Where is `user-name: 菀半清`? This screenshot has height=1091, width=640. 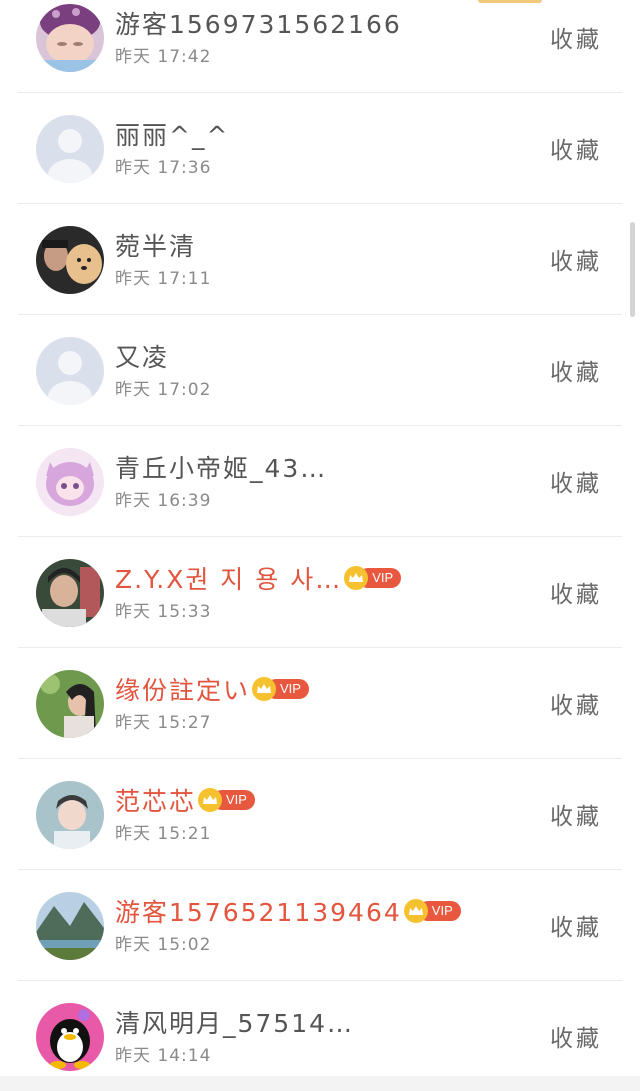 user-name: 菀半清 is located at coordinates (155, 245).